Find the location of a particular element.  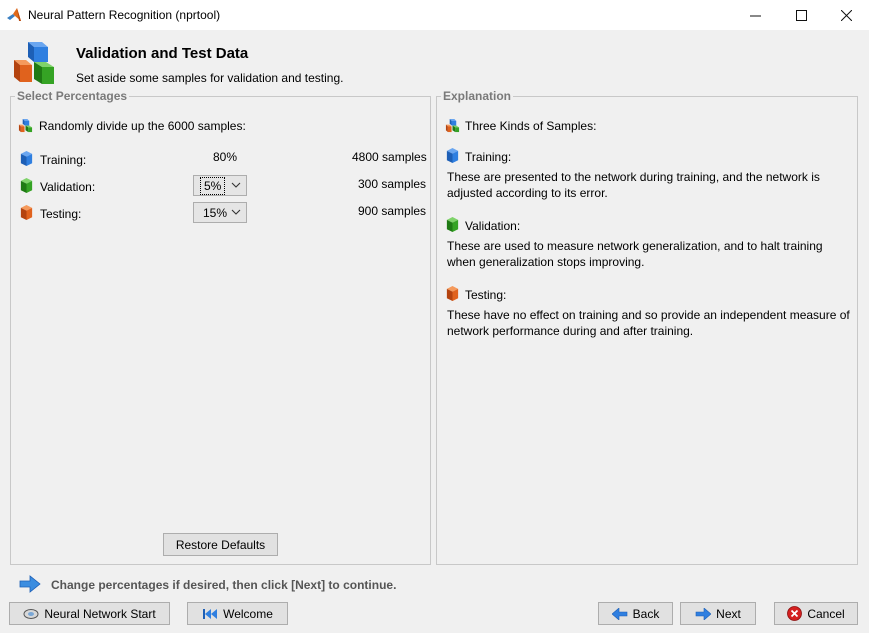

samples-intro: Randomly divide up the 6000 samples: is located at coordinates (142, 126).